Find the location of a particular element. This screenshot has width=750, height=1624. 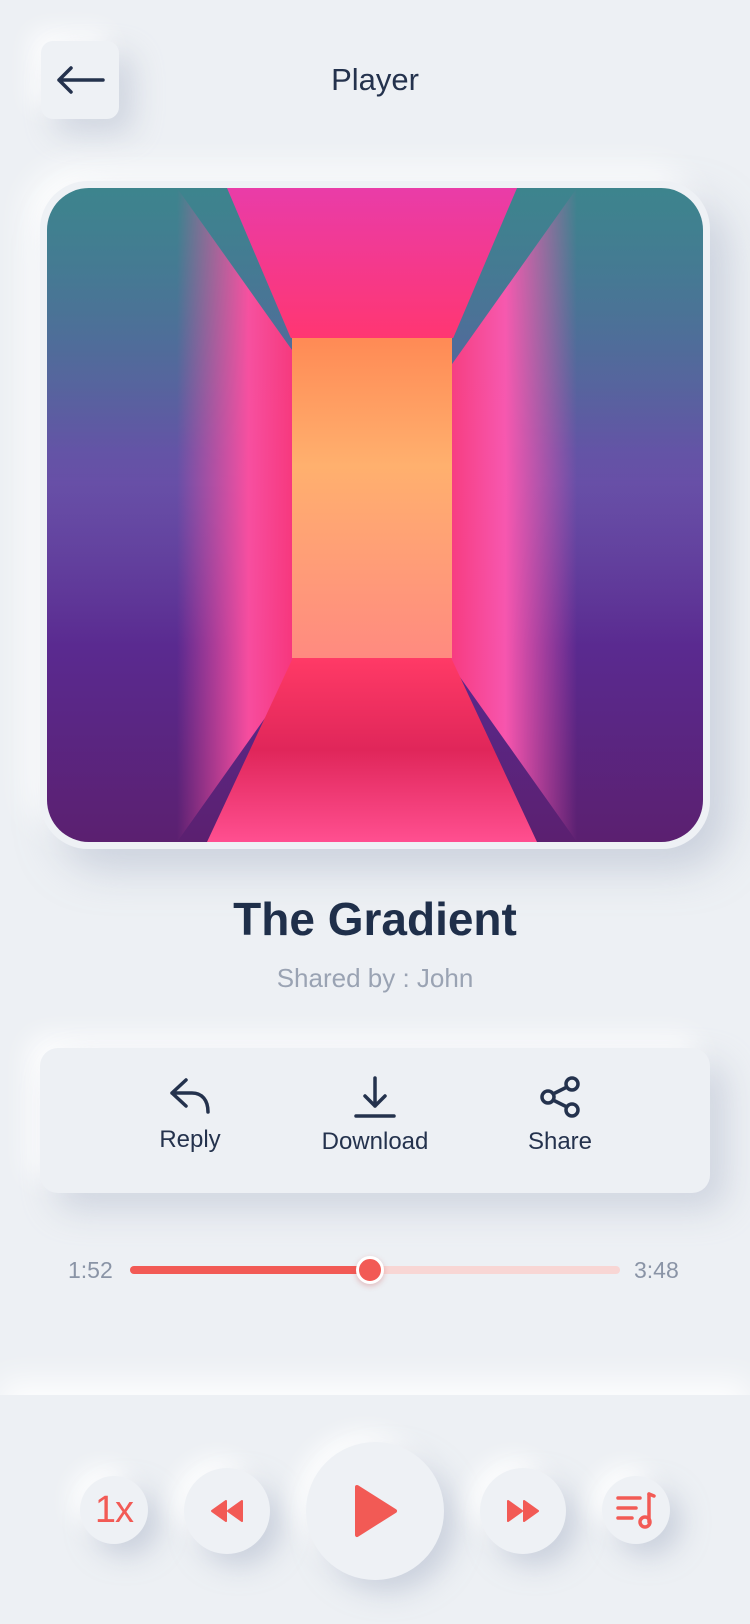

download-icon is located at coordinates (375, 1097).